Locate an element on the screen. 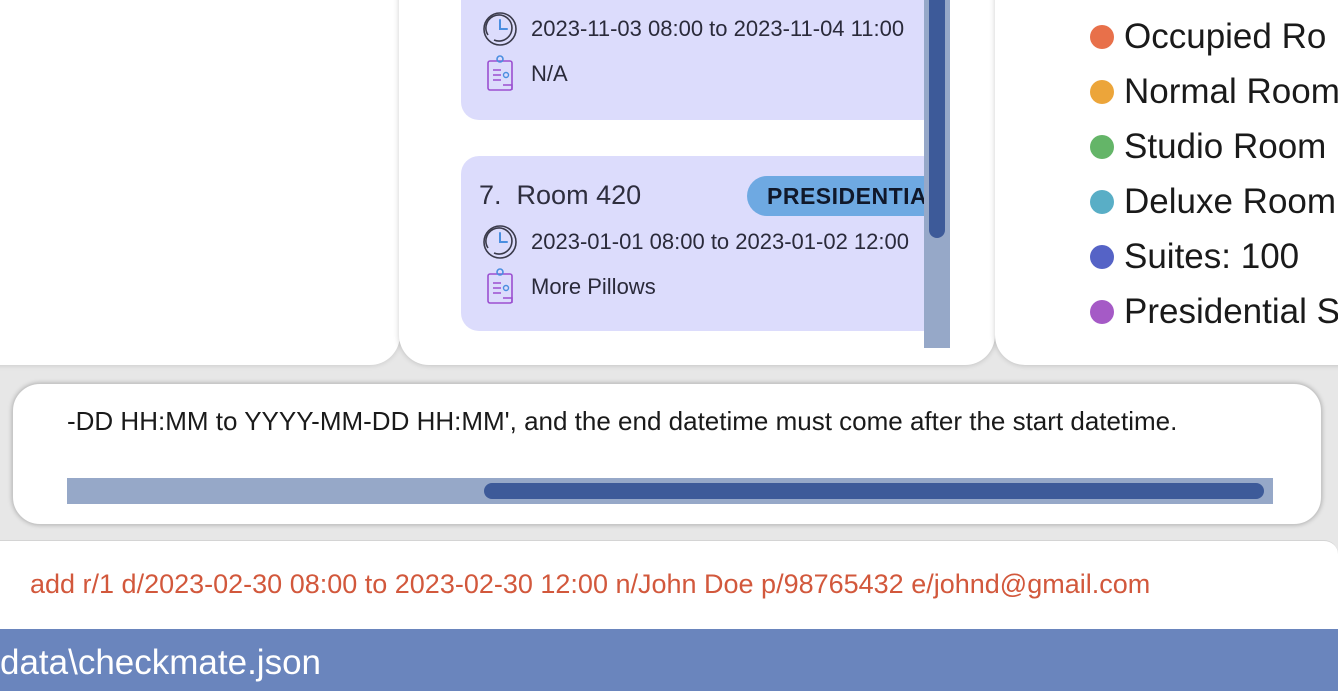  booking-datetime: 2023-01-01 08:00 to 2023-01-02 12:00 is located at coordinates (720, 241).